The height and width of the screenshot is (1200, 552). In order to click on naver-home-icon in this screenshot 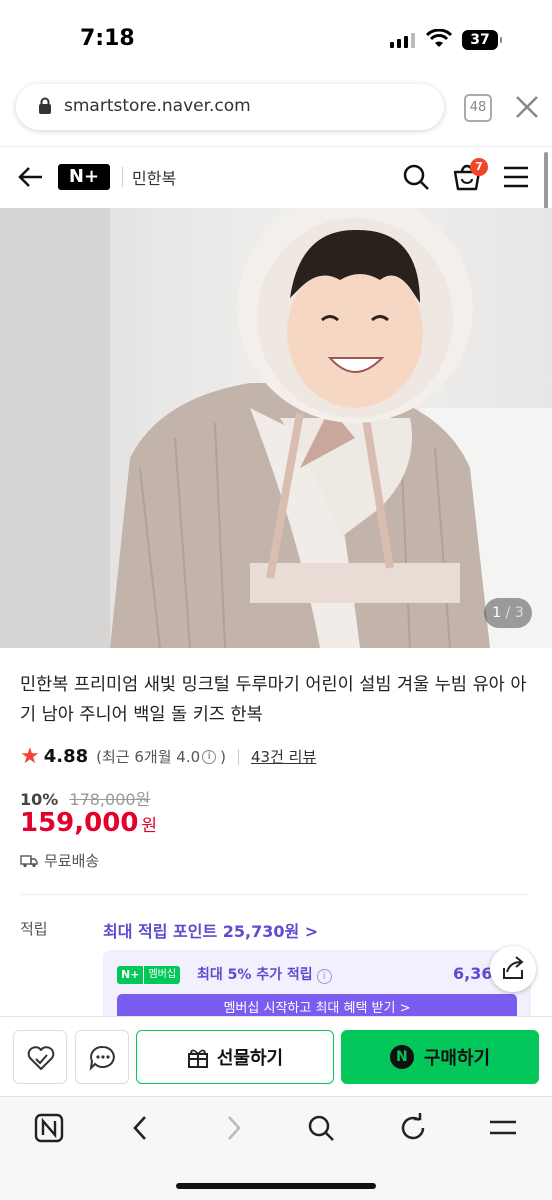, I will do `click(49, 1128)`.